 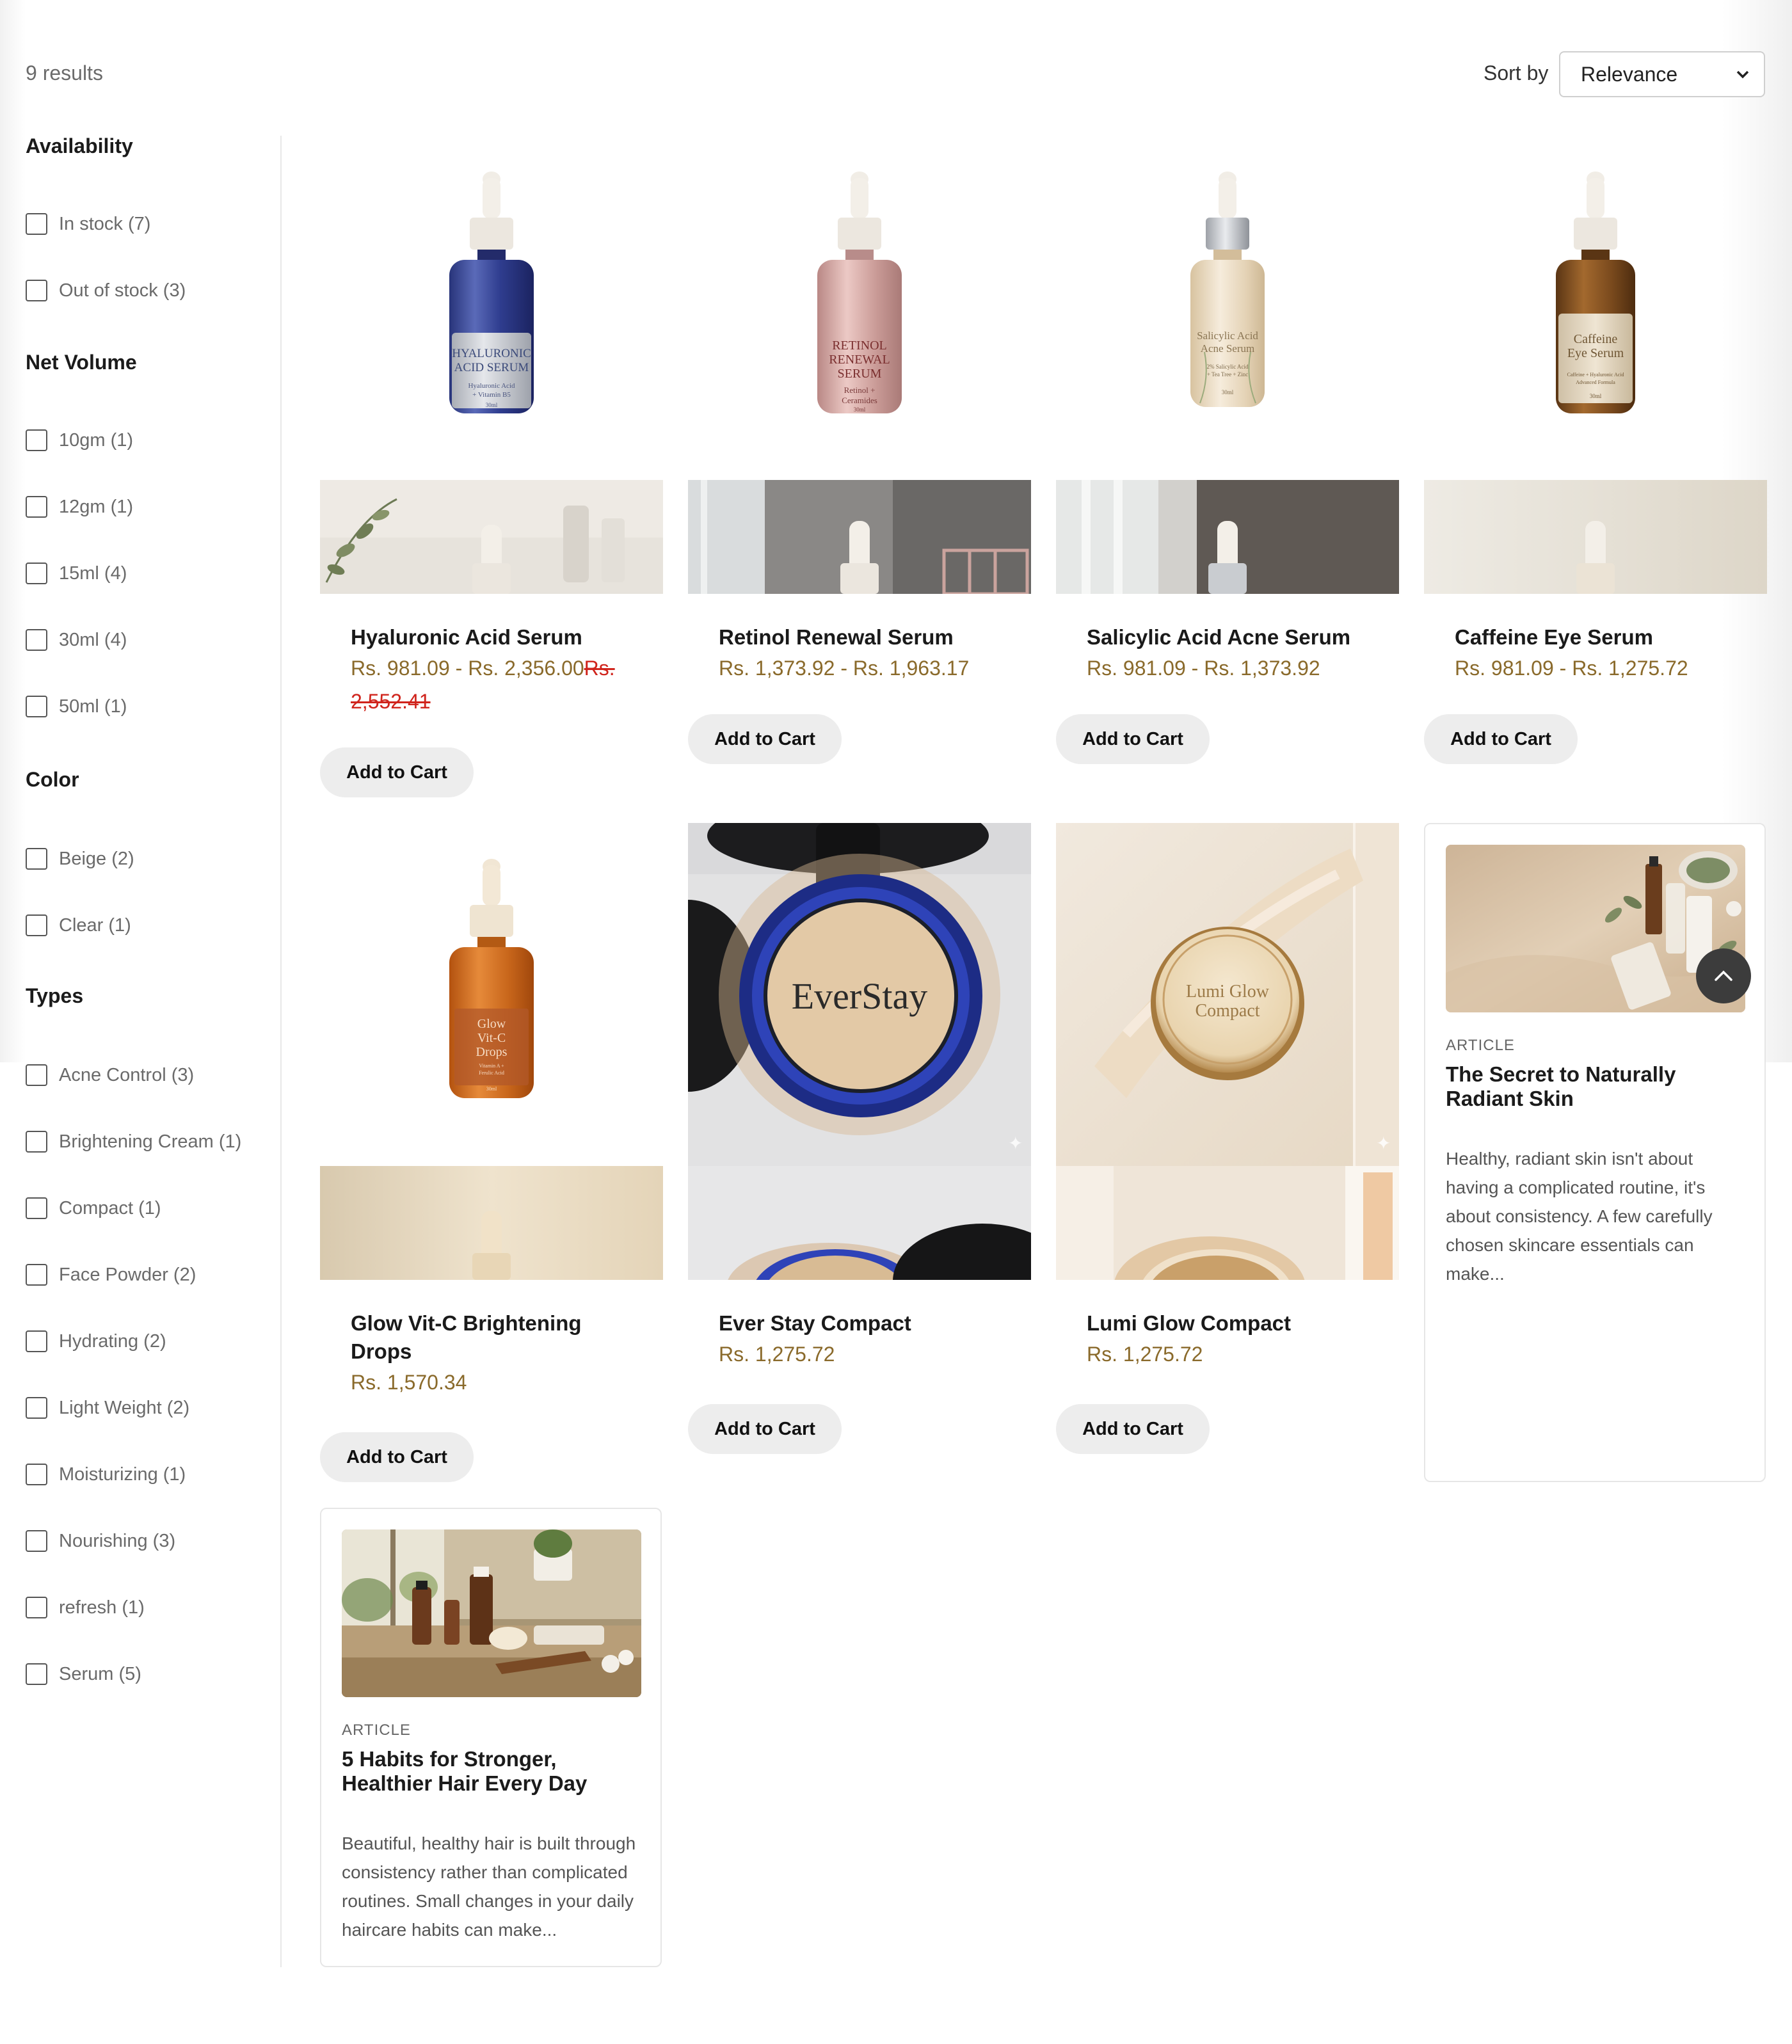 What do you see at coordinates (1662, 74) in the screenshot?
I see `sort-select: Relevance` at bounding box center [1662, 74].